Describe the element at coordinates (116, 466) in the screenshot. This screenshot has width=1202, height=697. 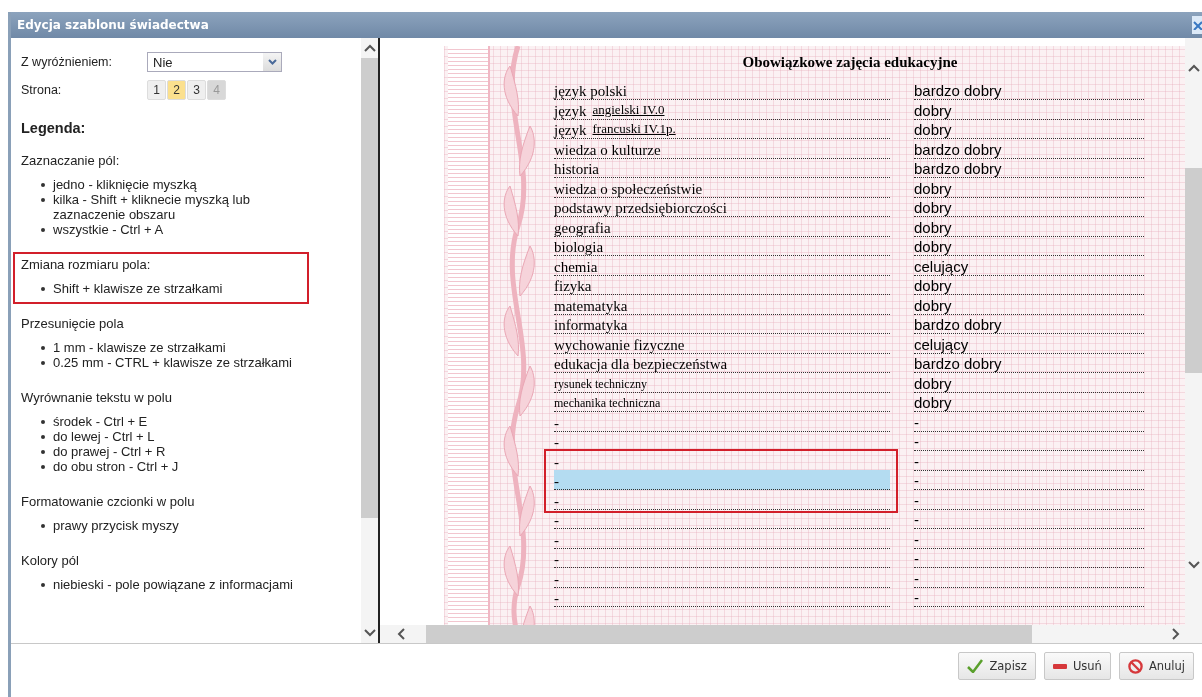
I see `legend-item: do obu stron - Ctrl + J` at that location.